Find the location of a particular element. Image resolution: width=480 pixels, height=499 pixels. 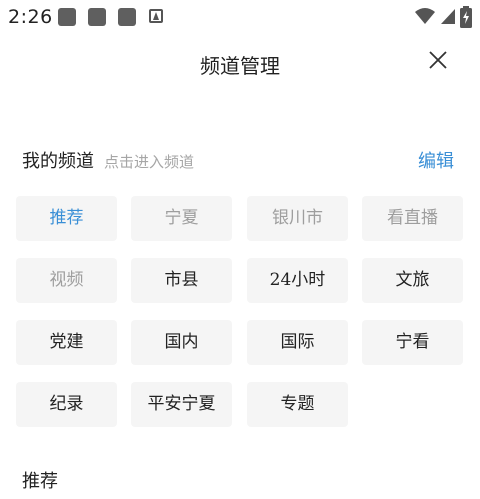

channel-chip: 专题 is located at coordinates (297, 404).